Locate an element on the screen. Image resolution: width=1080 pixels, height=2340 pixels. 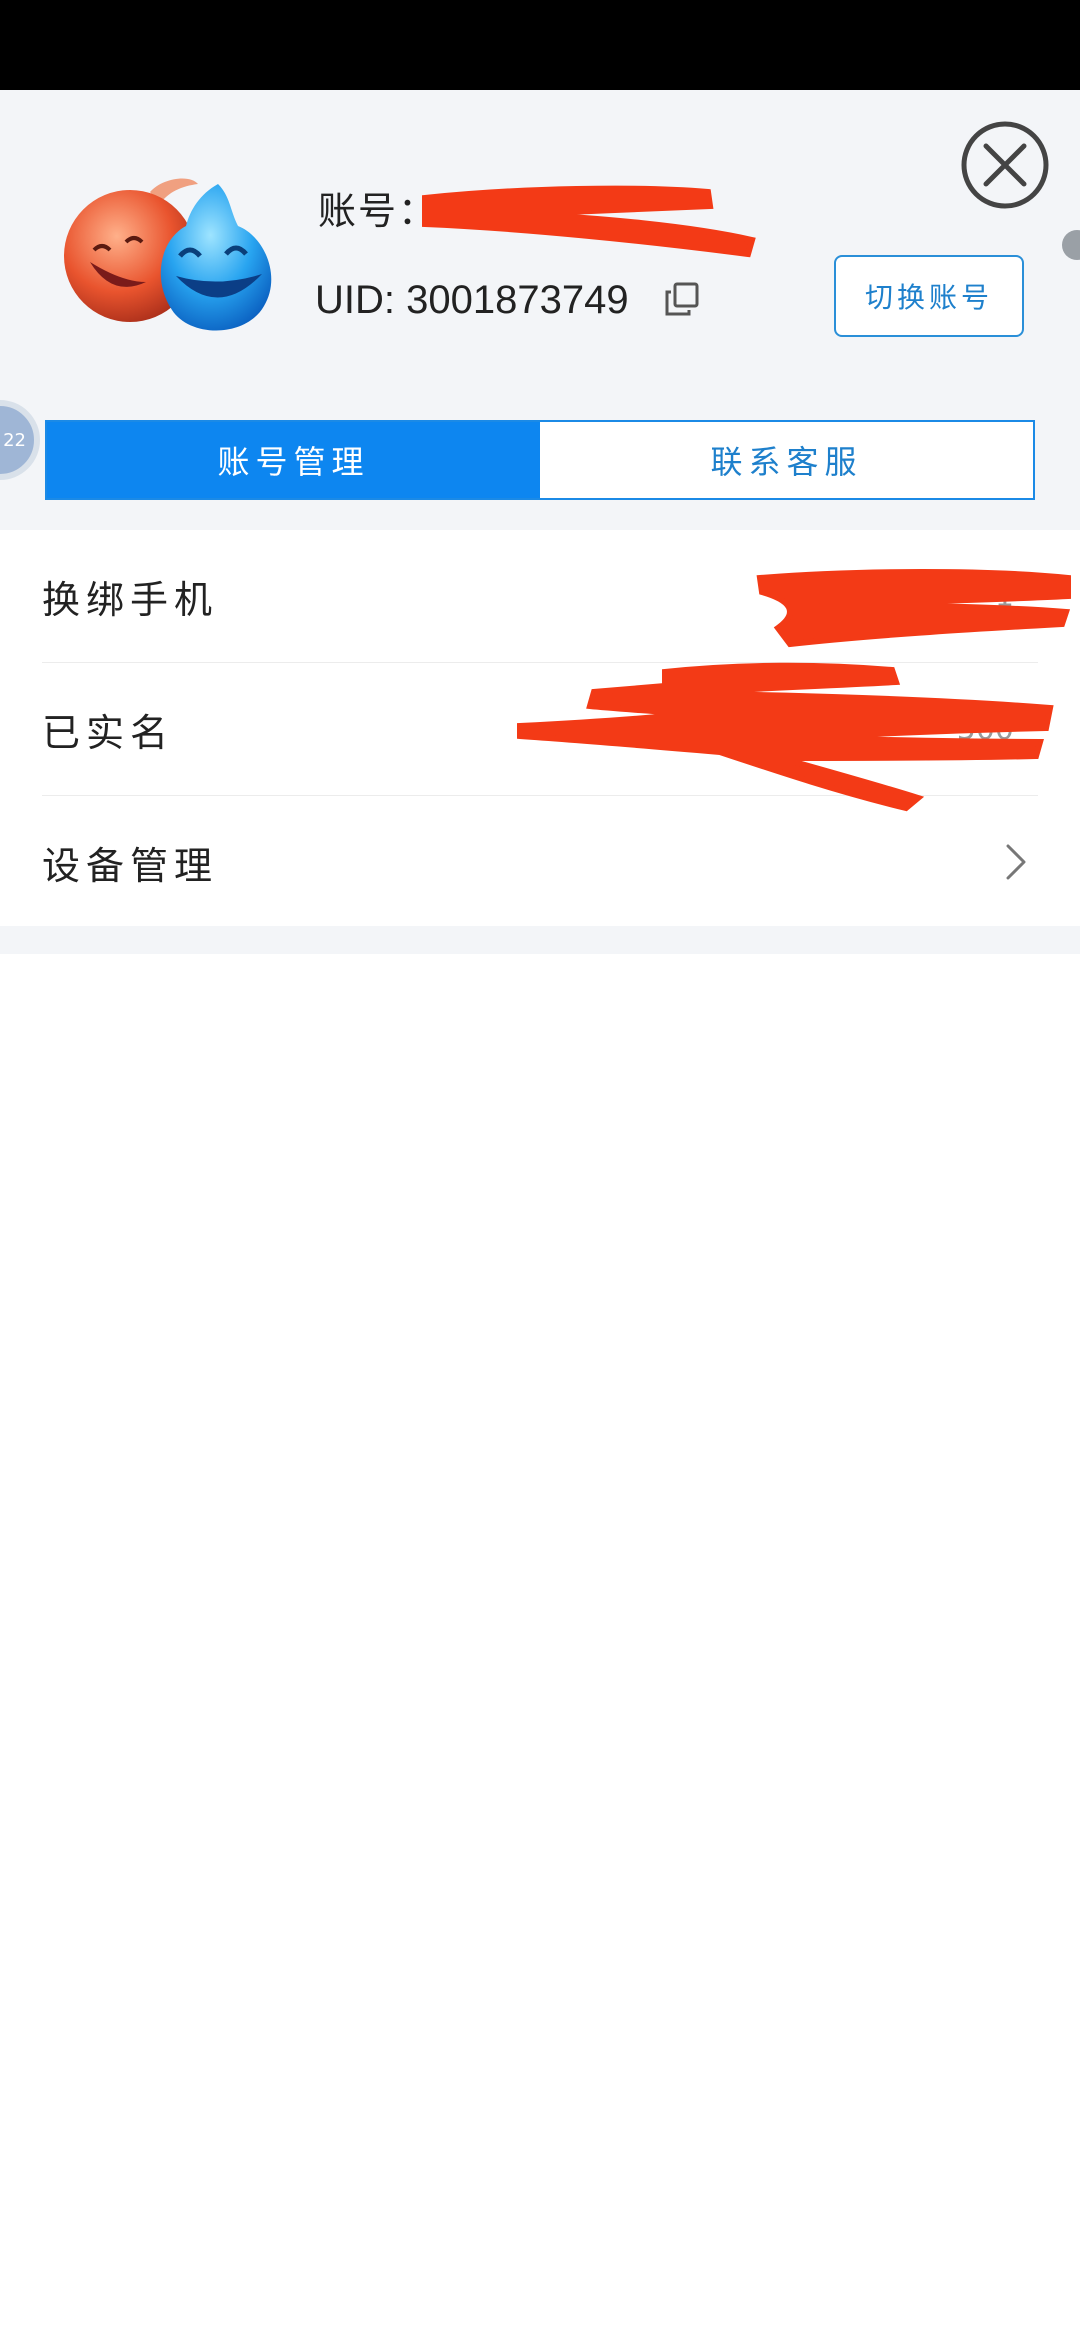
uid-row: UID: 3001873749 is located at coordinates (472, 300).